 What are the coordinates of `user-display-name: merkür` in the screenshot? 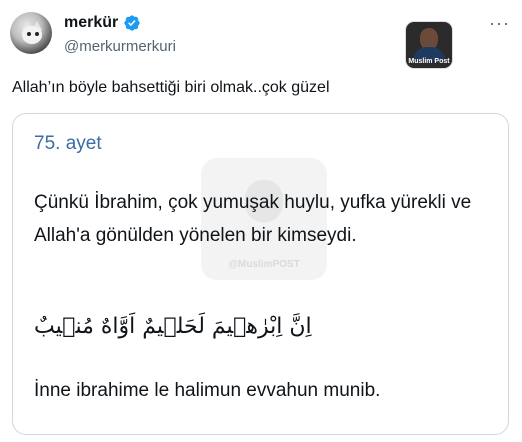 It's located at (91, 23).